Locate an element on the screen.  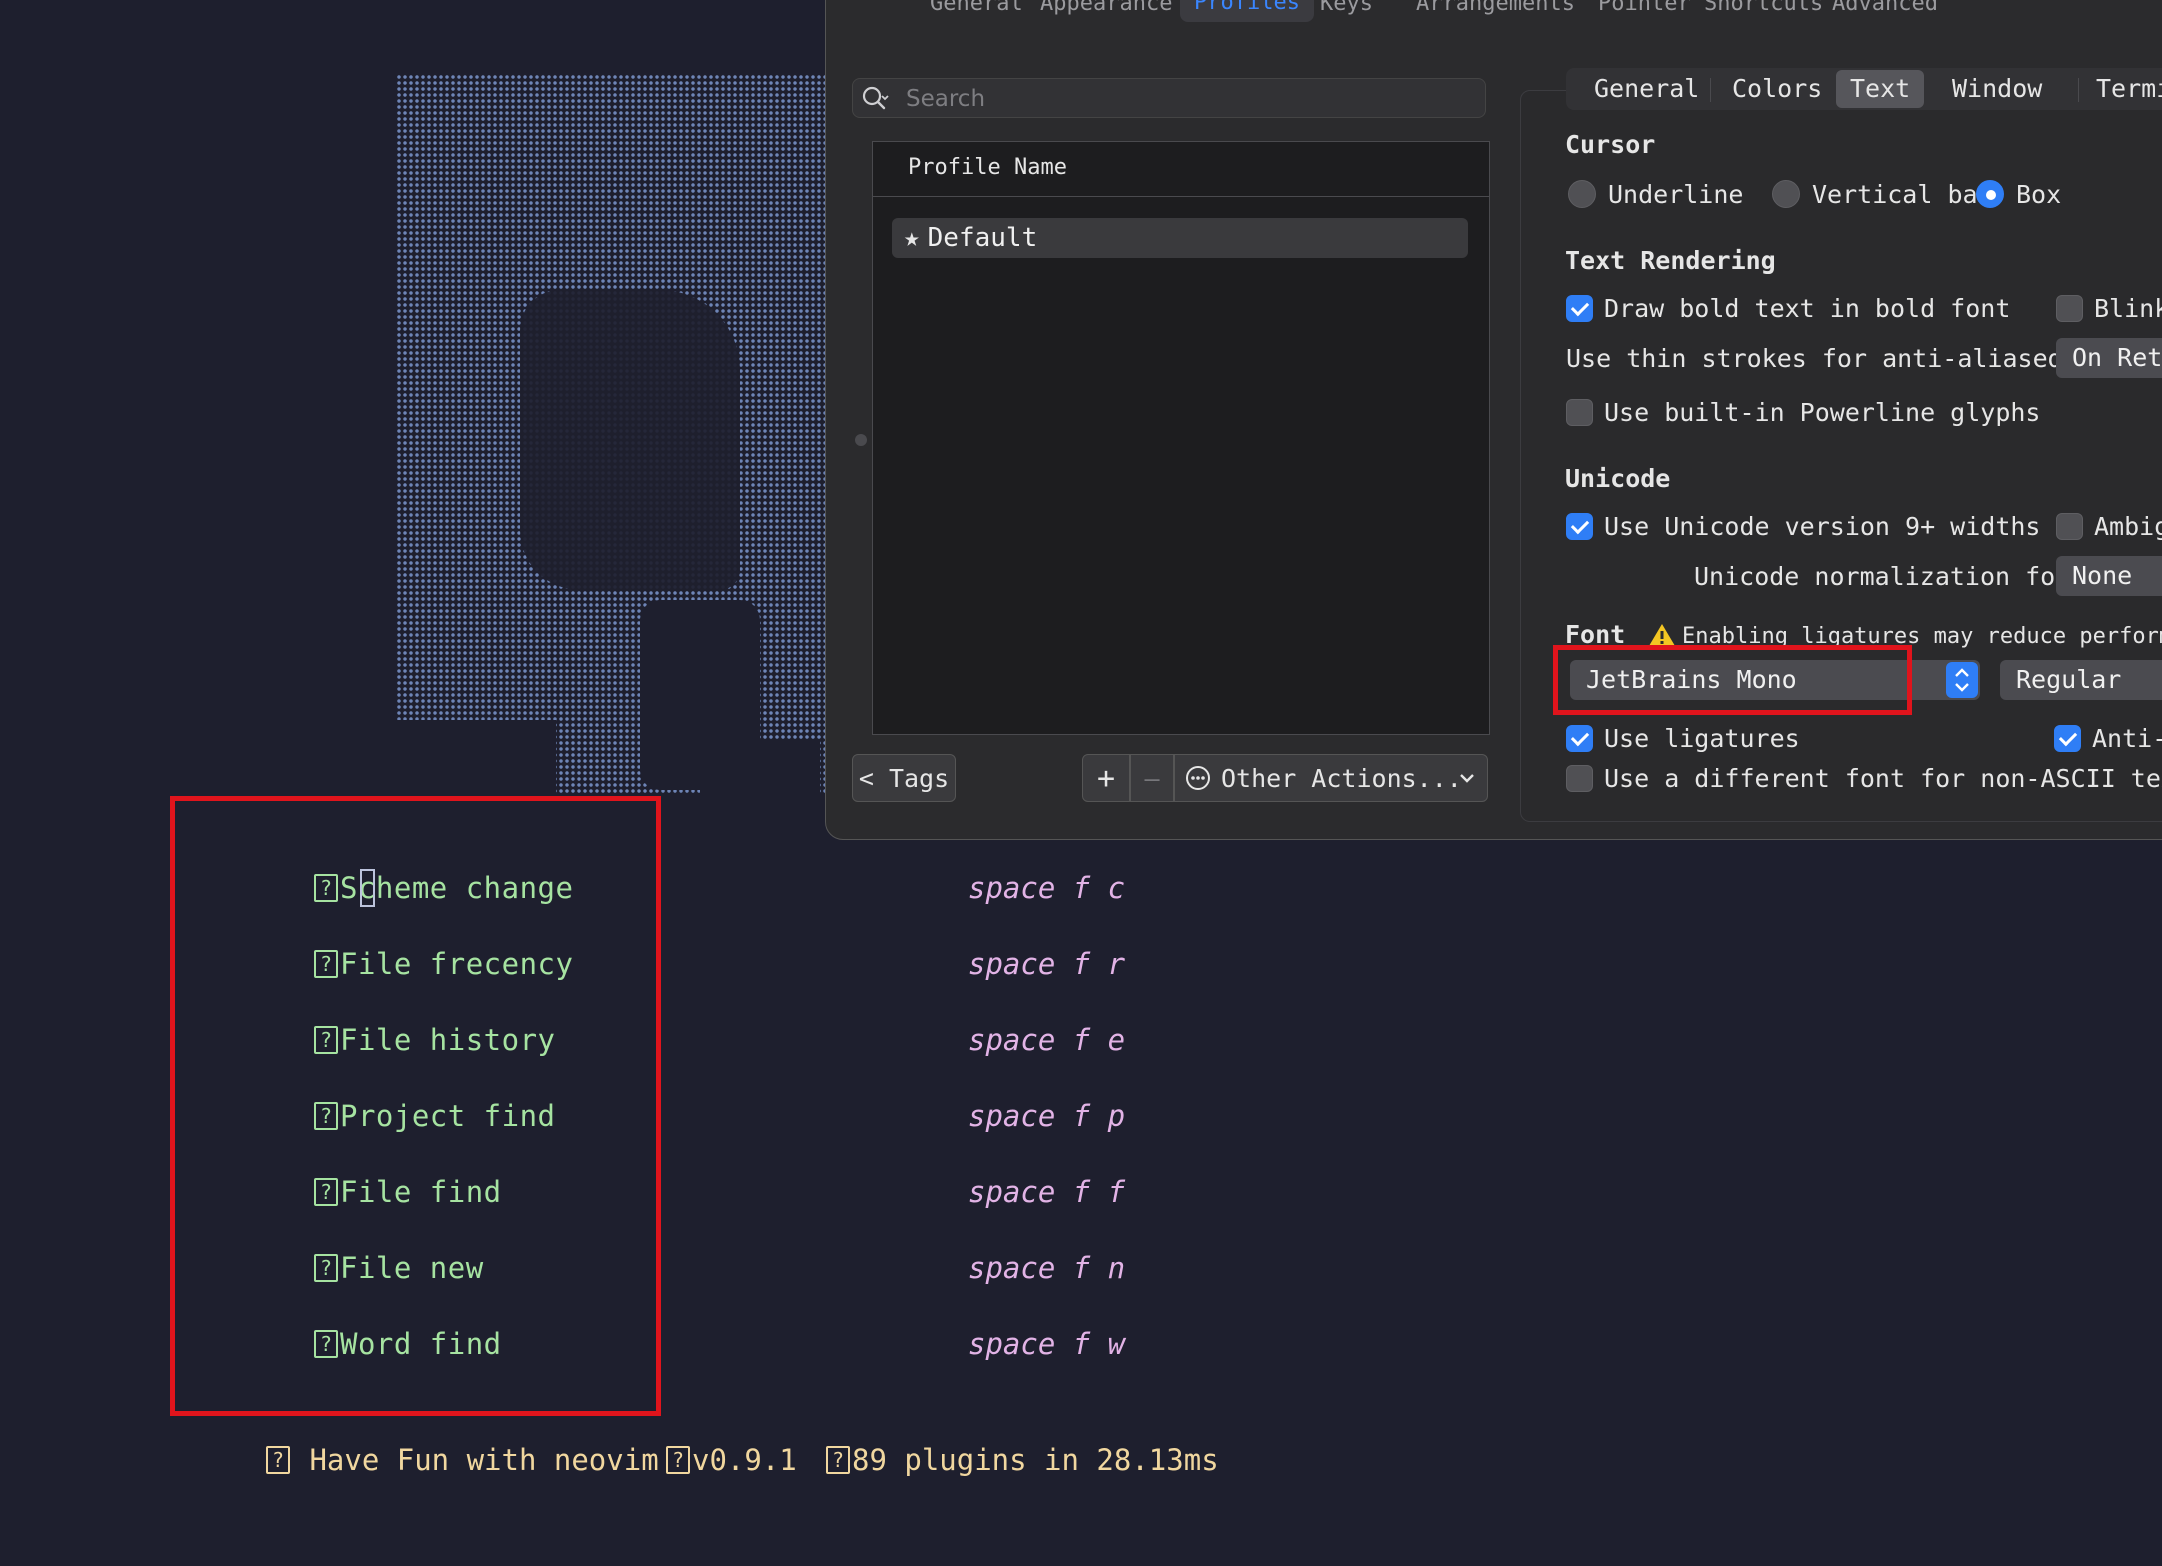
cursor-underline-label: Underline is located at coordinates (1676, 194).